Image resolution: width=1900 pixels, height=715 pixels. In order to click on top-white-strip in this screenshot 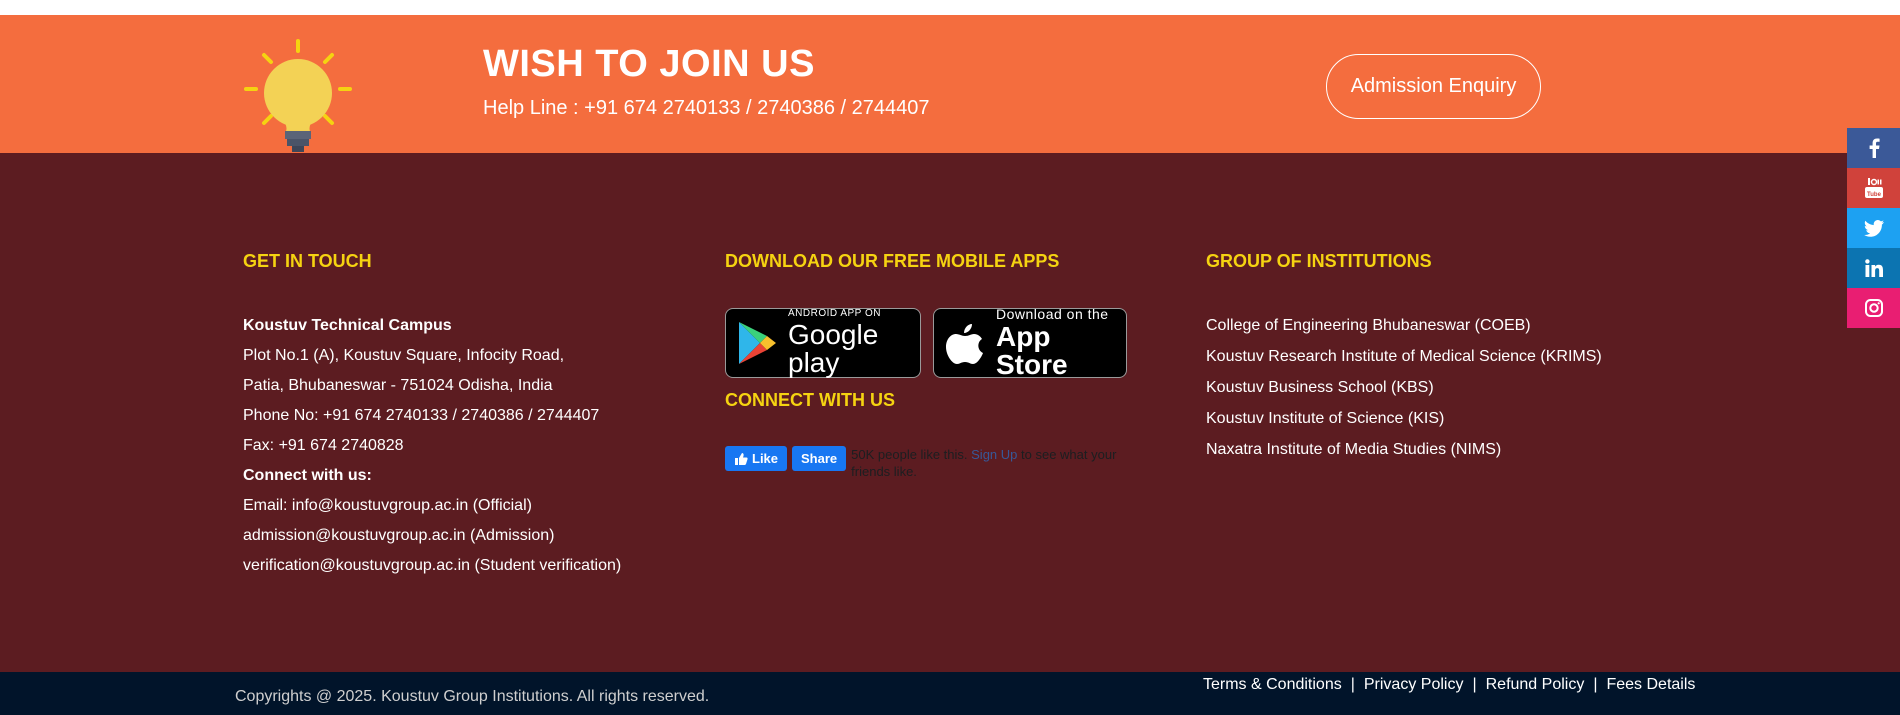, I will do `click(950, 7)`.